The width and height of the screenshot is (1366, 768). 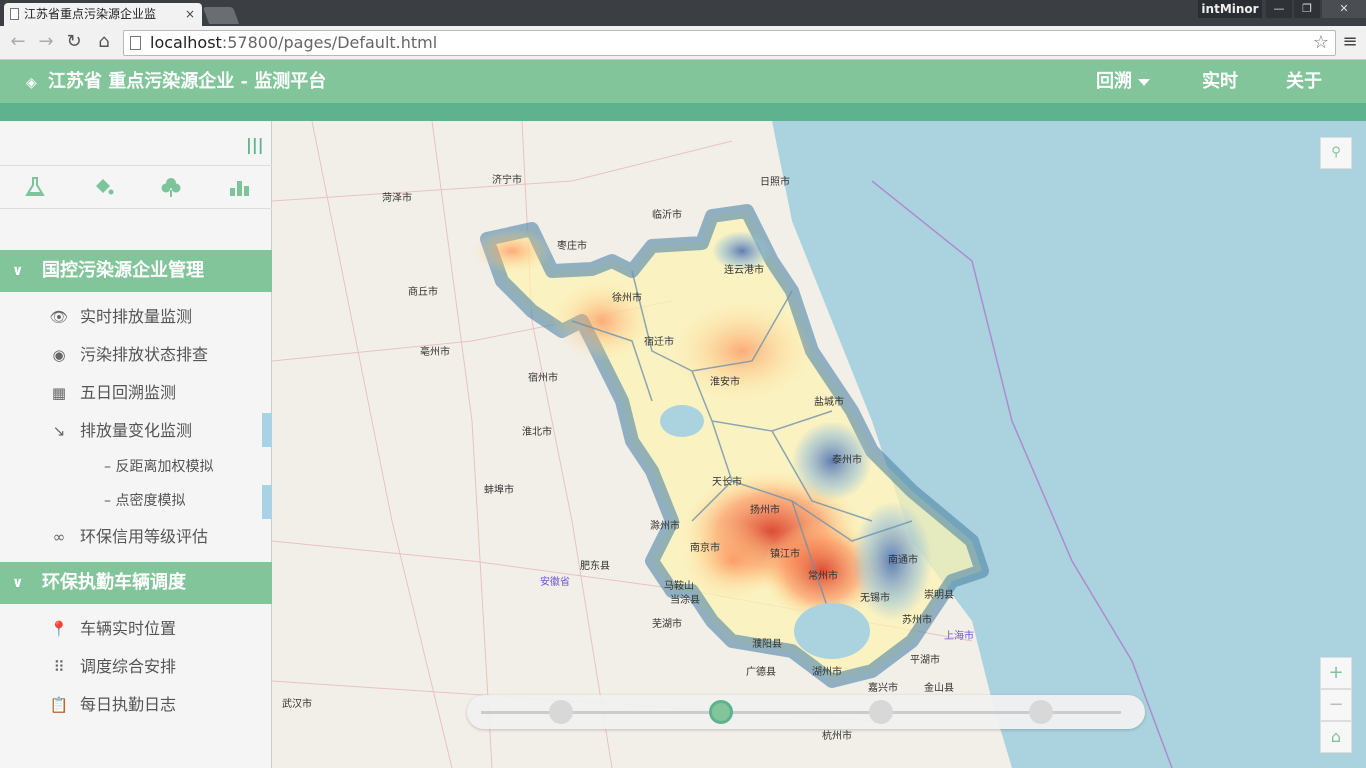 I want to click on reload-icon: ↻, so click(x=74, y=42).